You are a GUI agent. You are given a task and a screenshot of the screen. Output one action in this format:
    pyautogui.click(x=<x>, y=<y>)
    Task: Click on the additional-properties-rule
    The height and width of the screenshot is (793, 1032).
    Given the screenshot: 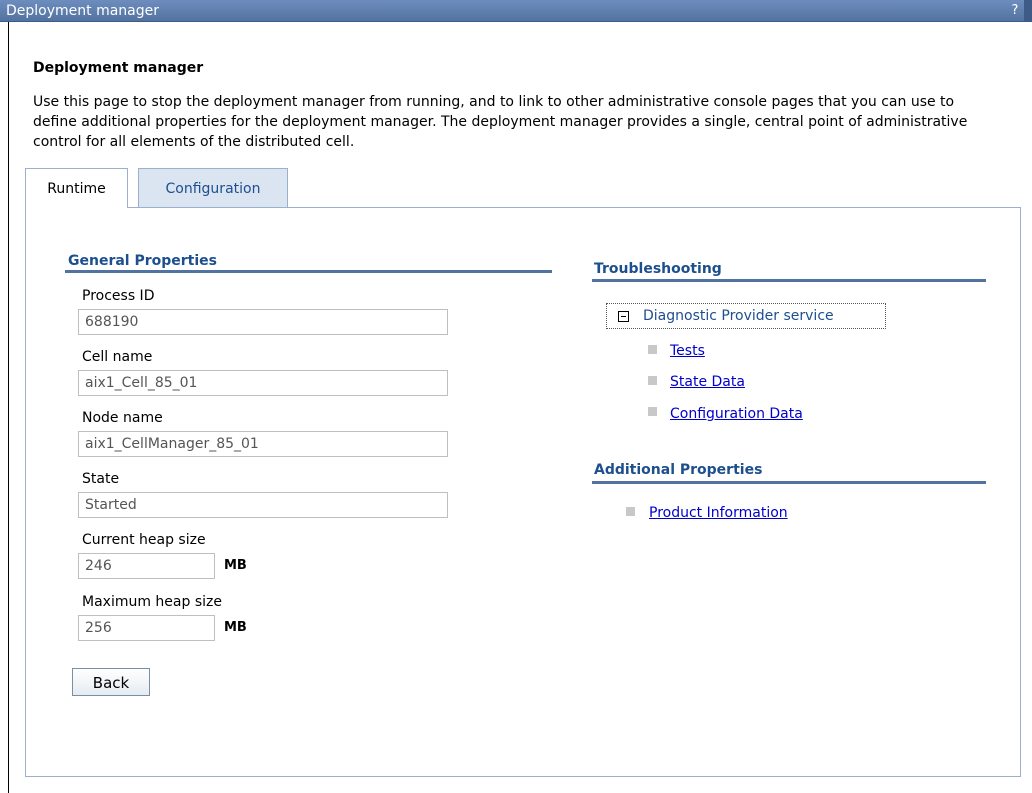 What is the action you would take?
    pyautogui.click(x=789, y=482)
    